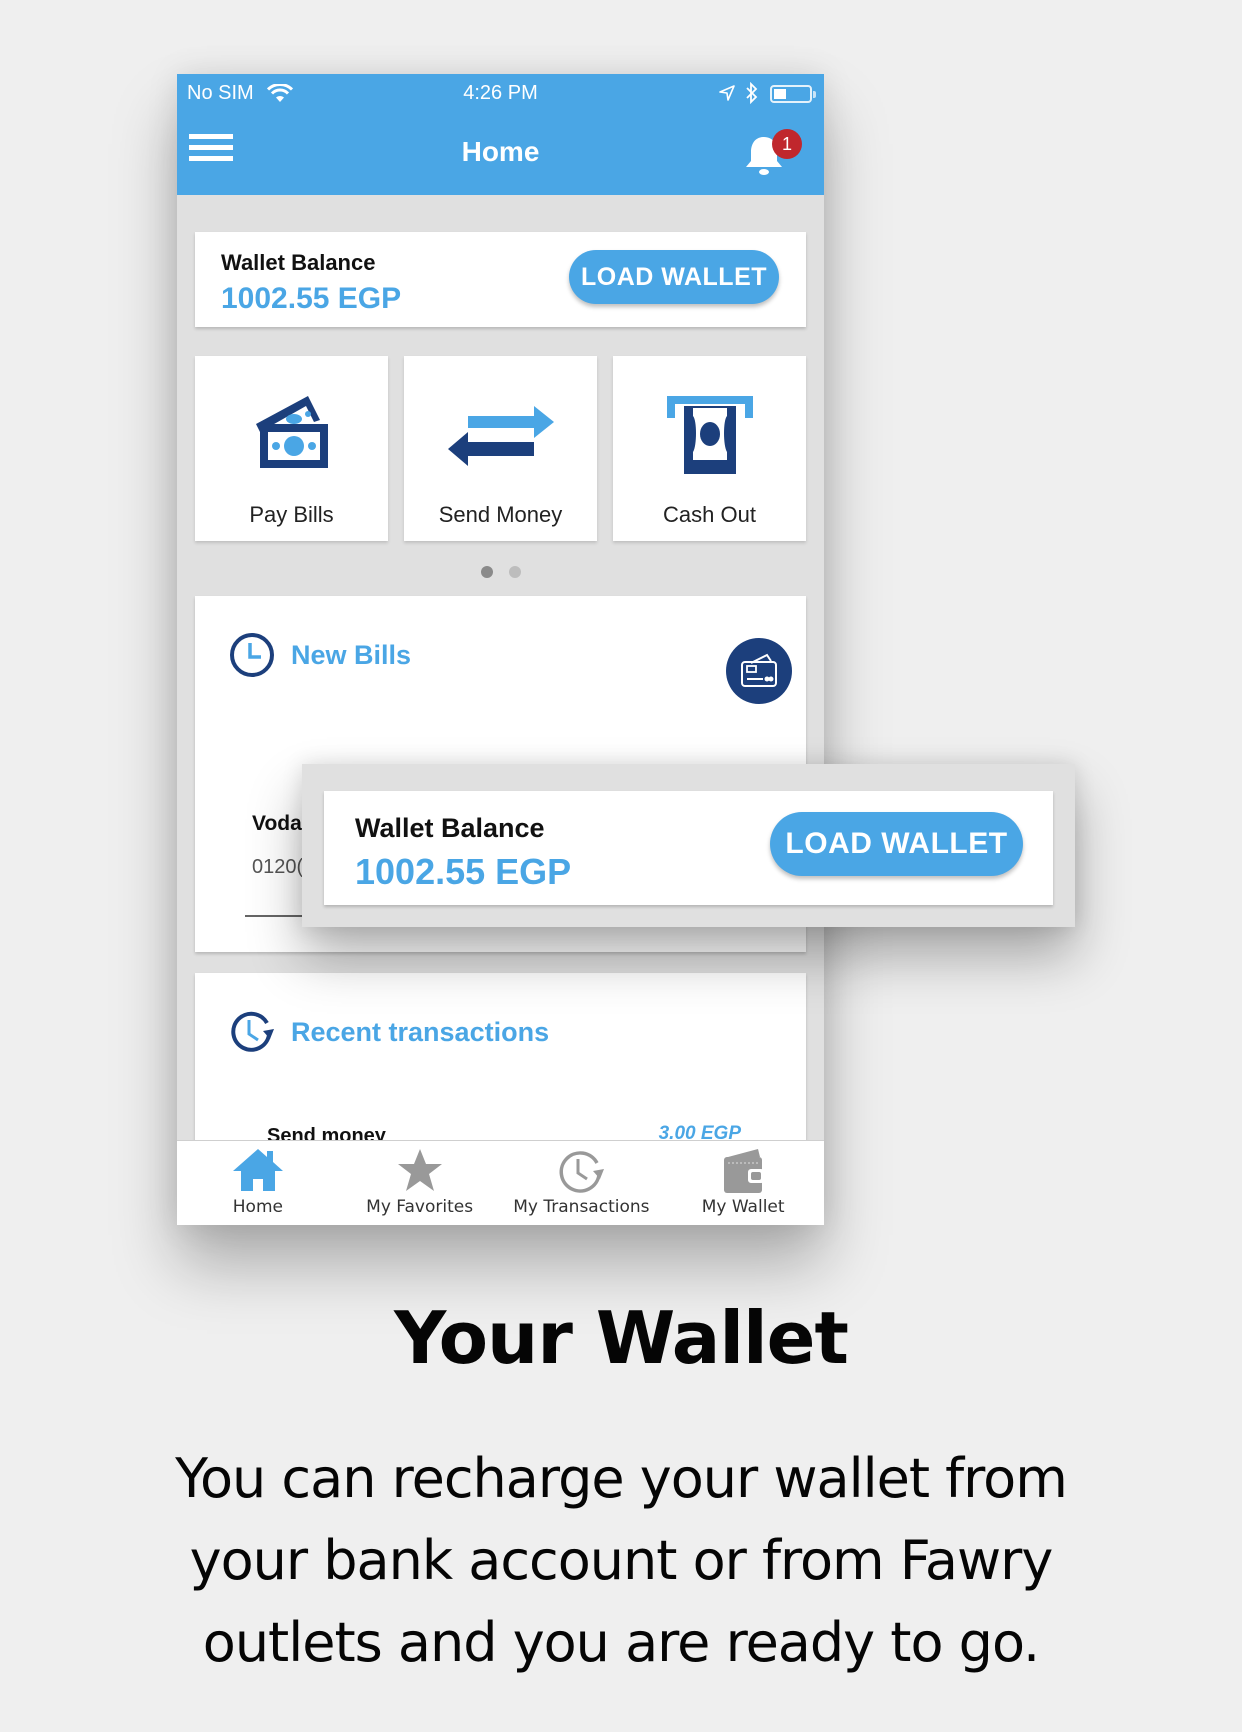  I want to click on bill-card-button, so click(759, 671).